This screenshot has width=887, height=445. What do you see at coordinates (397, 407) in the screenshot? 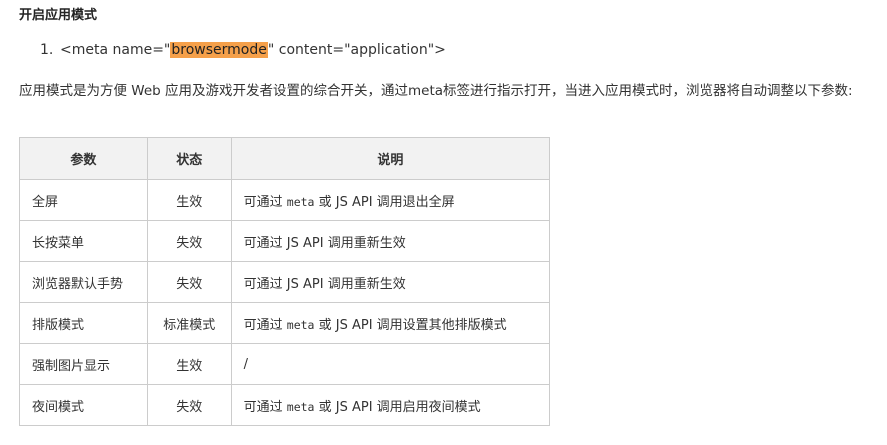
I see `desc-text: 或 JS API 调用启用夜间模式` at bounding box center [397, 407].